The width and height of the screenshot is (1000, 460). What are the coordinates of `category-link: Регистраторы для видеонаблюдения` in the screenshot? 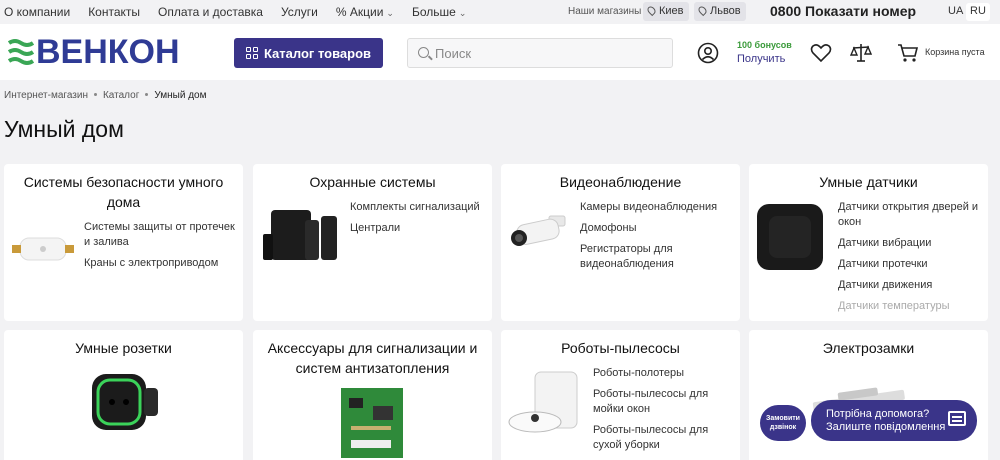 It's located at (657, 257).